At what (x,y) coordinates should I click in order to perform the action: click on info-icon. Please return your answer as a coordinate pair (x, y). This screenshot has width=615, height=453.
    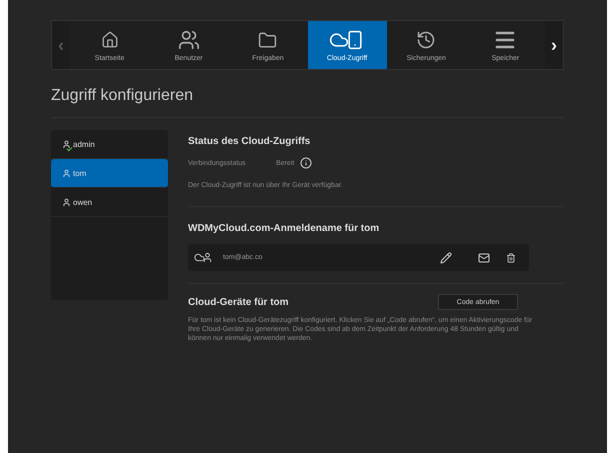
    Looking at the image, I should click on (306, 163).